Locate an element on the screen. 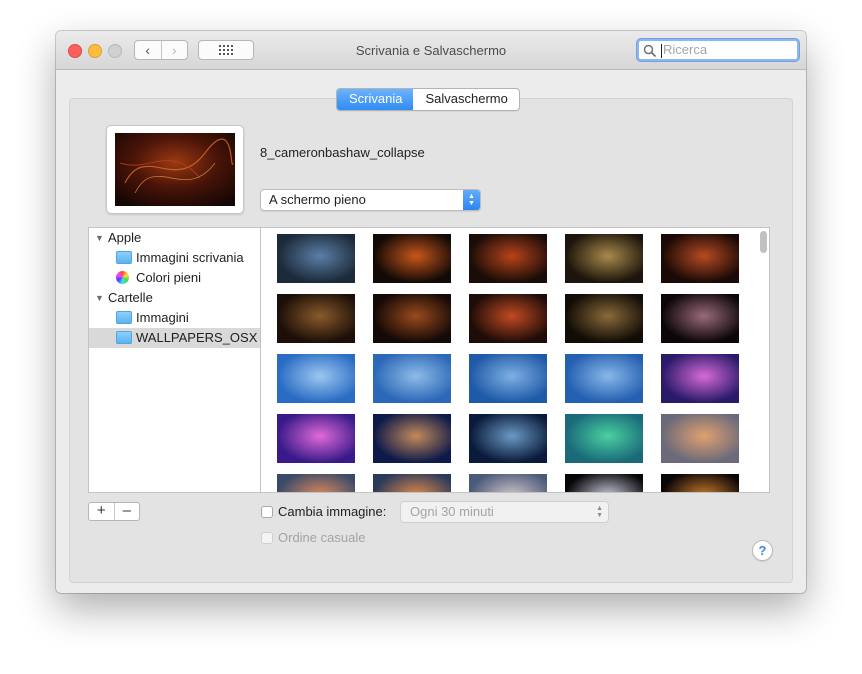  fit-popup: A schermo pieno ▲ ▼ is located at coordinates (370, 200).